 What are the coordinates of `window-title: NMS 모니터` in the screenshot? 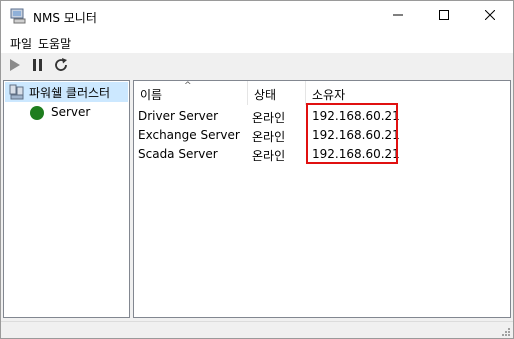 It's located at (65, 18).